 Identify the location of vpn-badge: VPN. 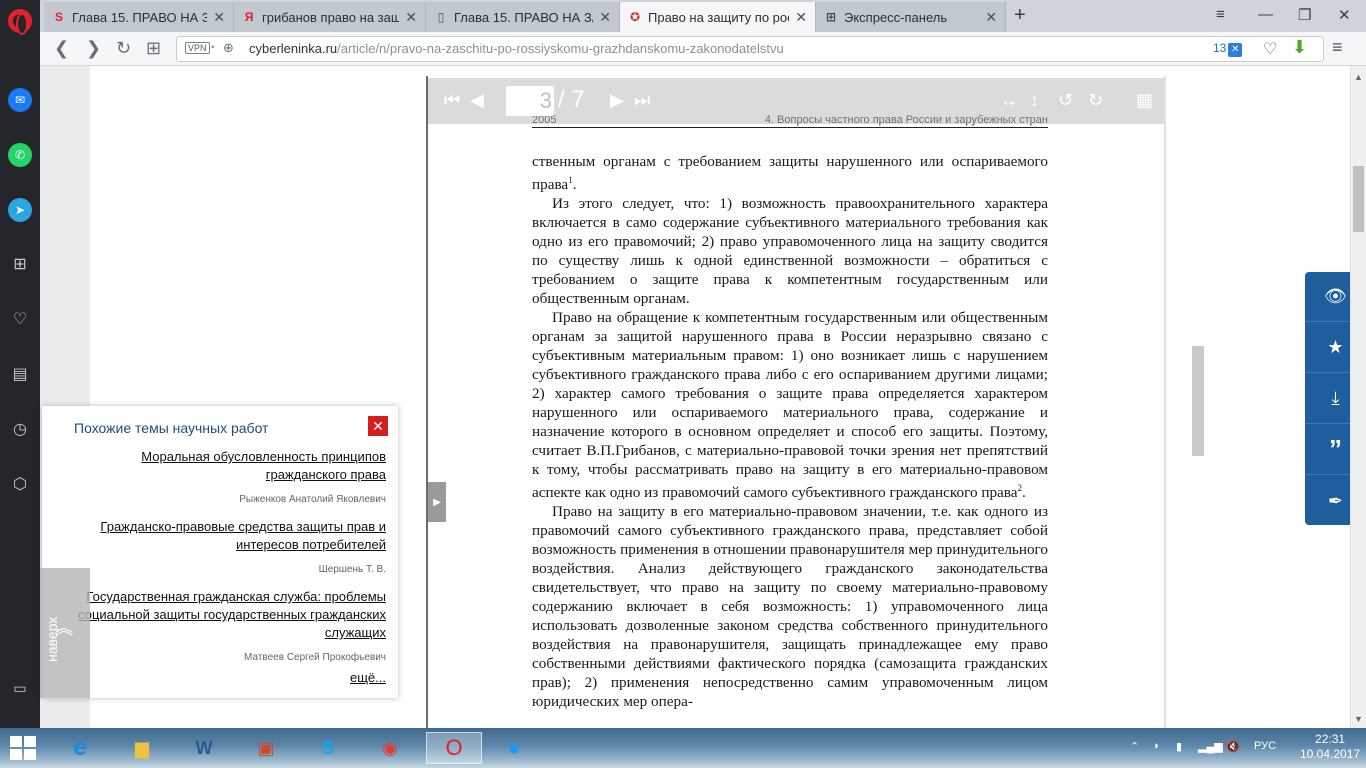
(197, 48).